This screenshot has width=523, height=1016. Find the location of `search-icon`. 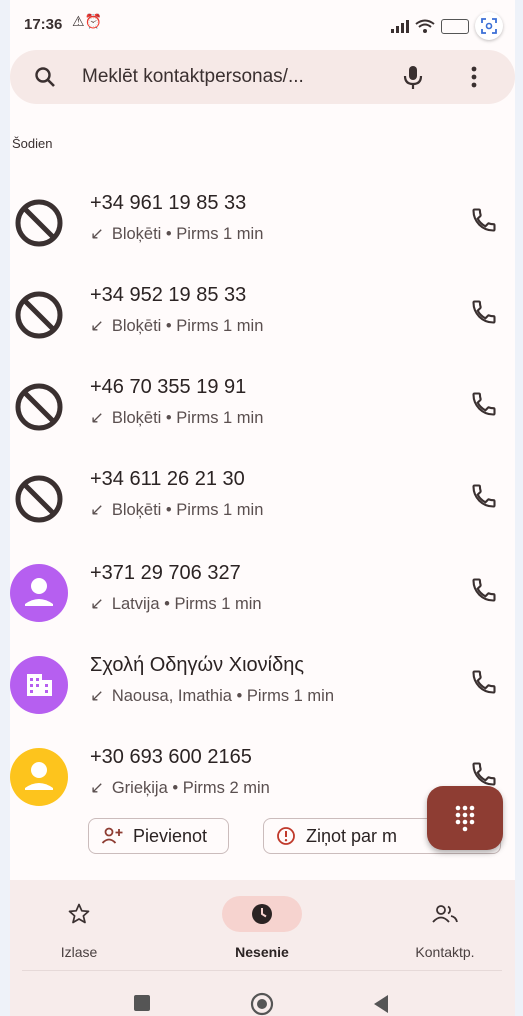

search-icon is located at coordinates (45, 77).